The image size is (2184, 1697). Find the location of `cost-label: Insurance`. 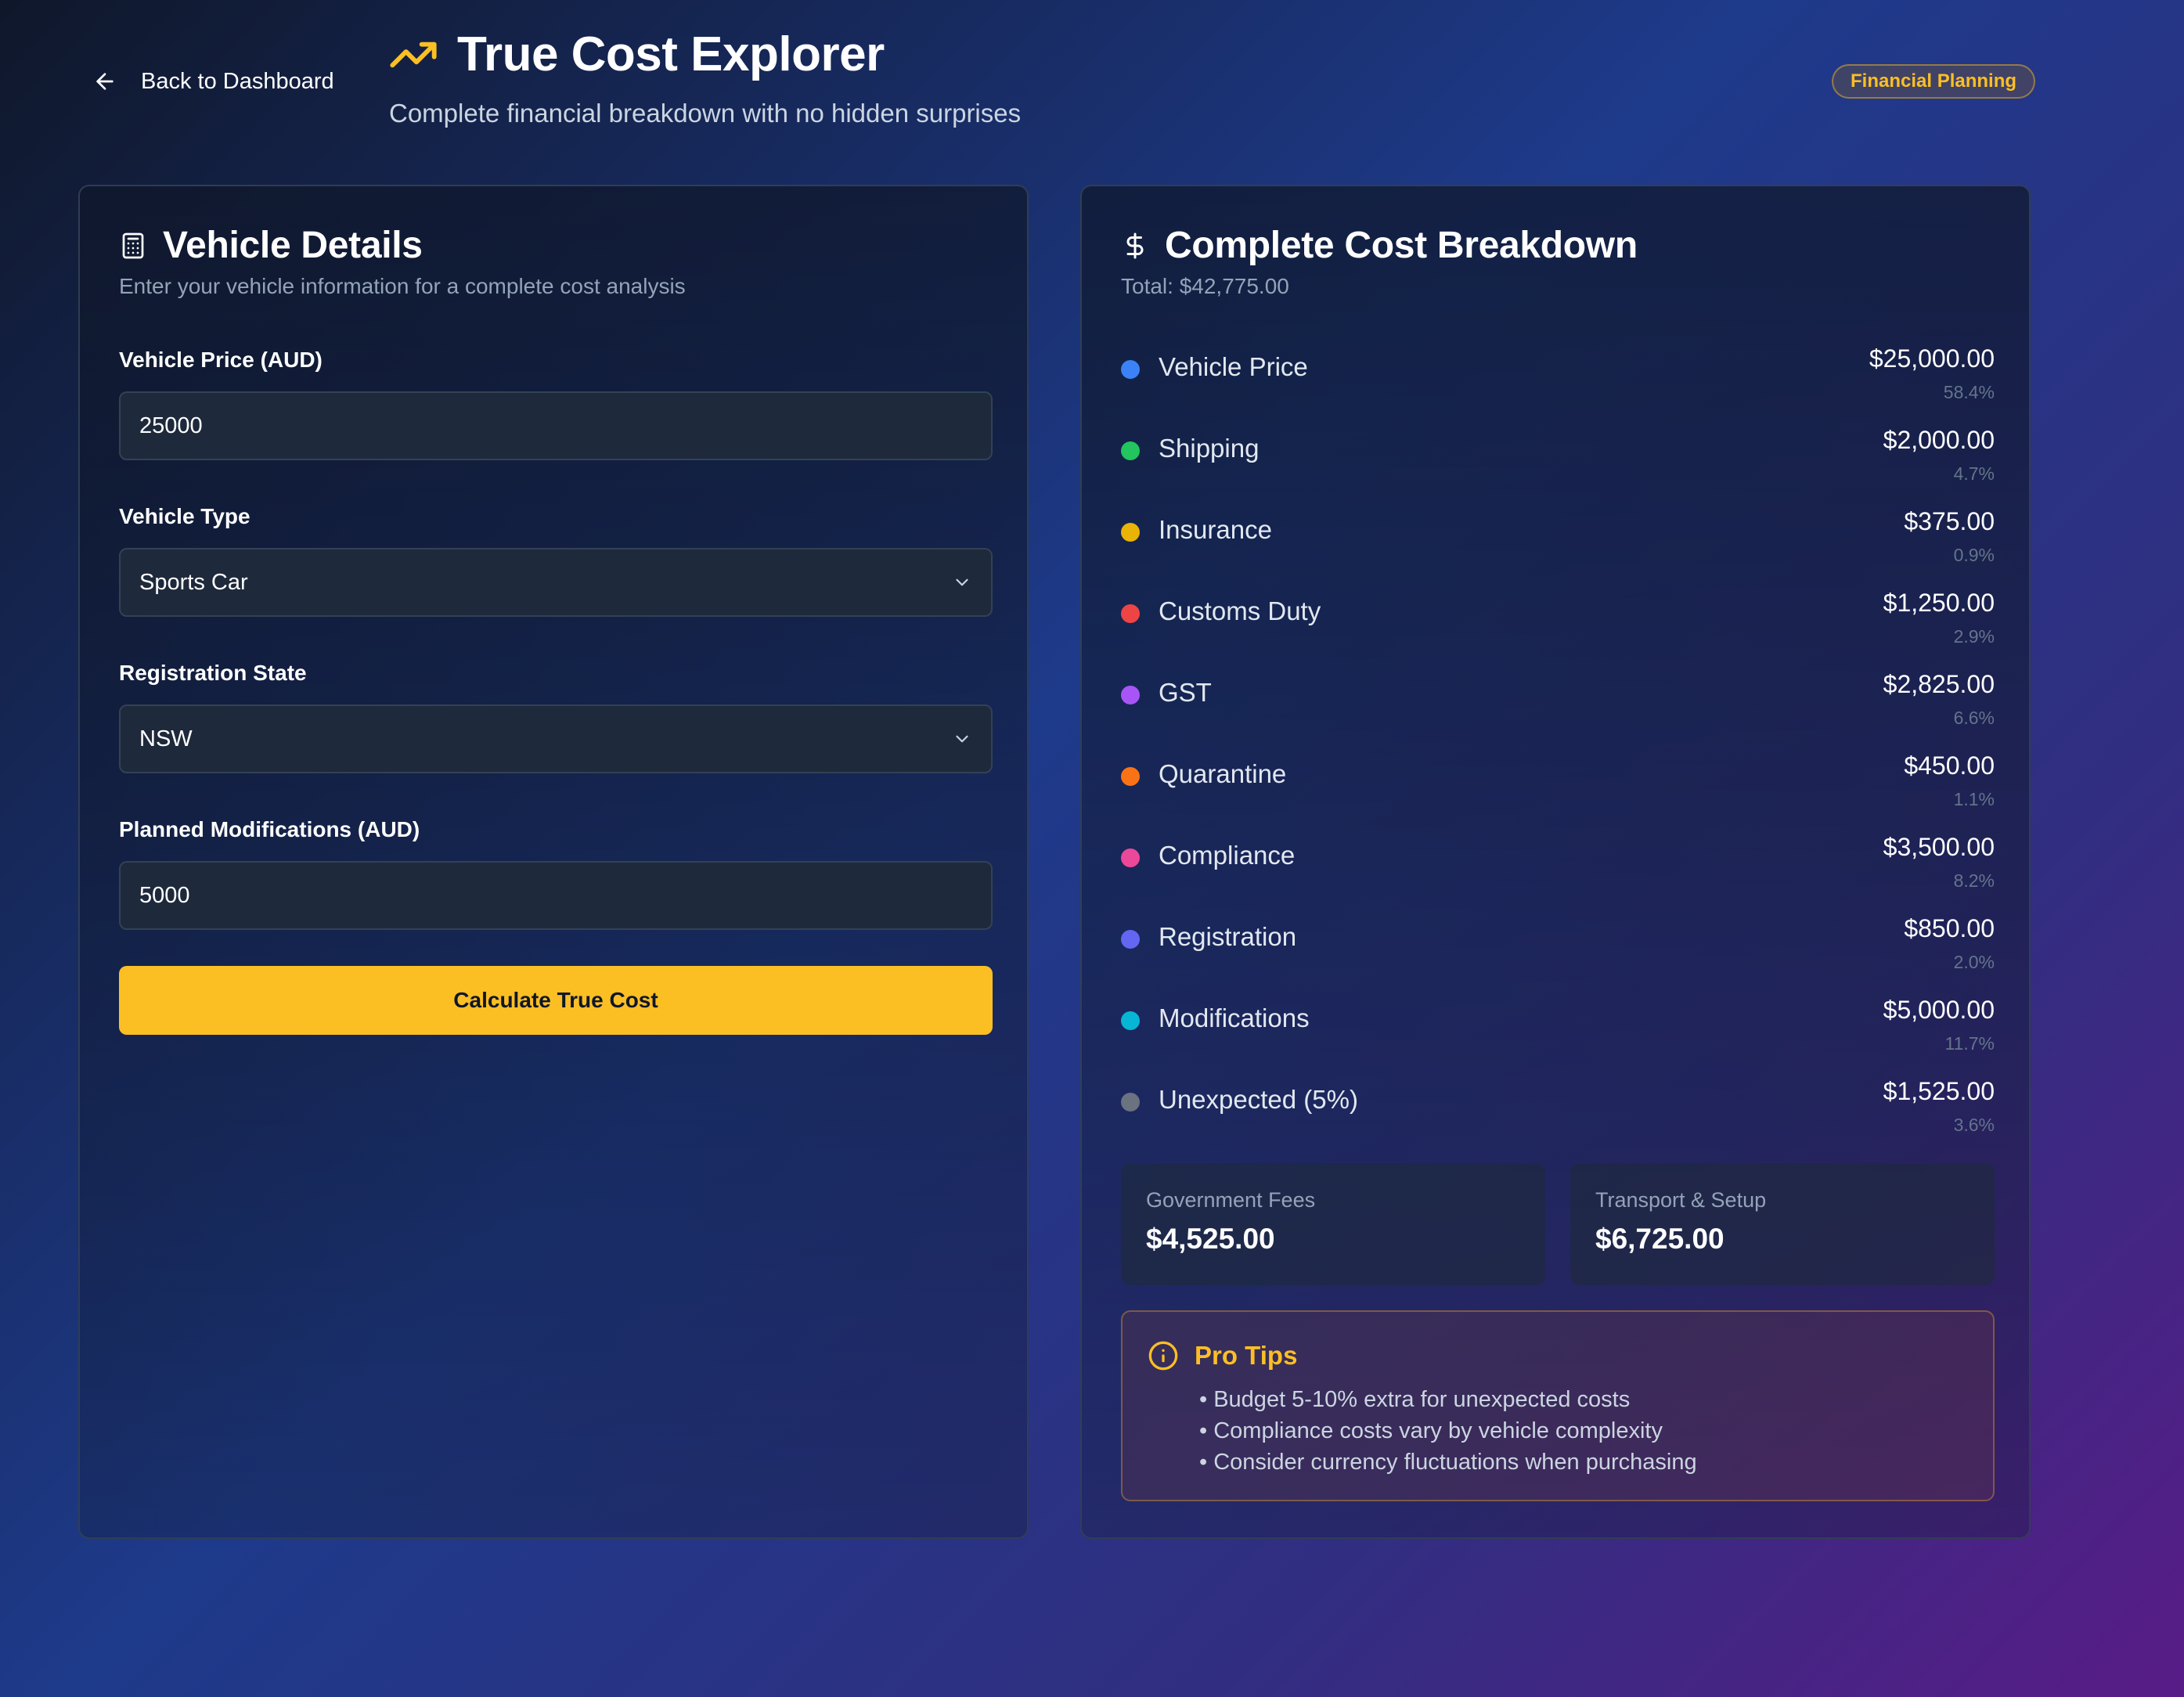

cost-label: Insurance is located at coordinates (1215, 530).